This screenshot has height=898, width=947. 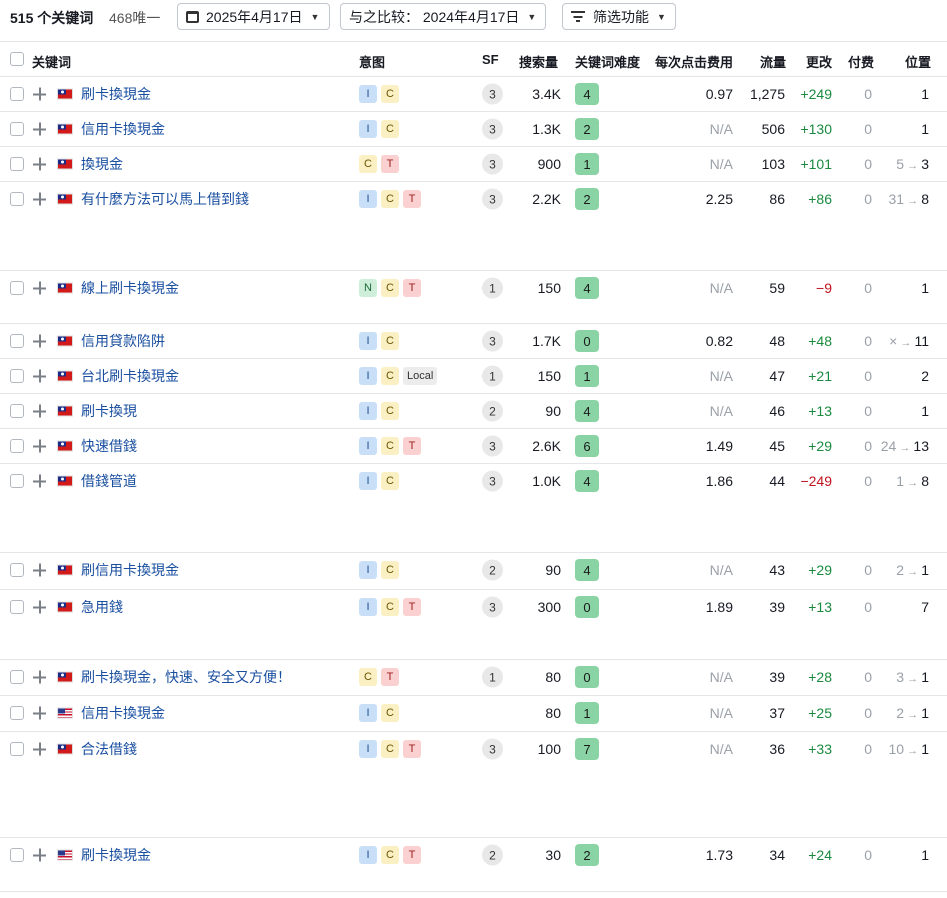 I want to click on col-kd: 关键词难度, so click(x=607, y=61).